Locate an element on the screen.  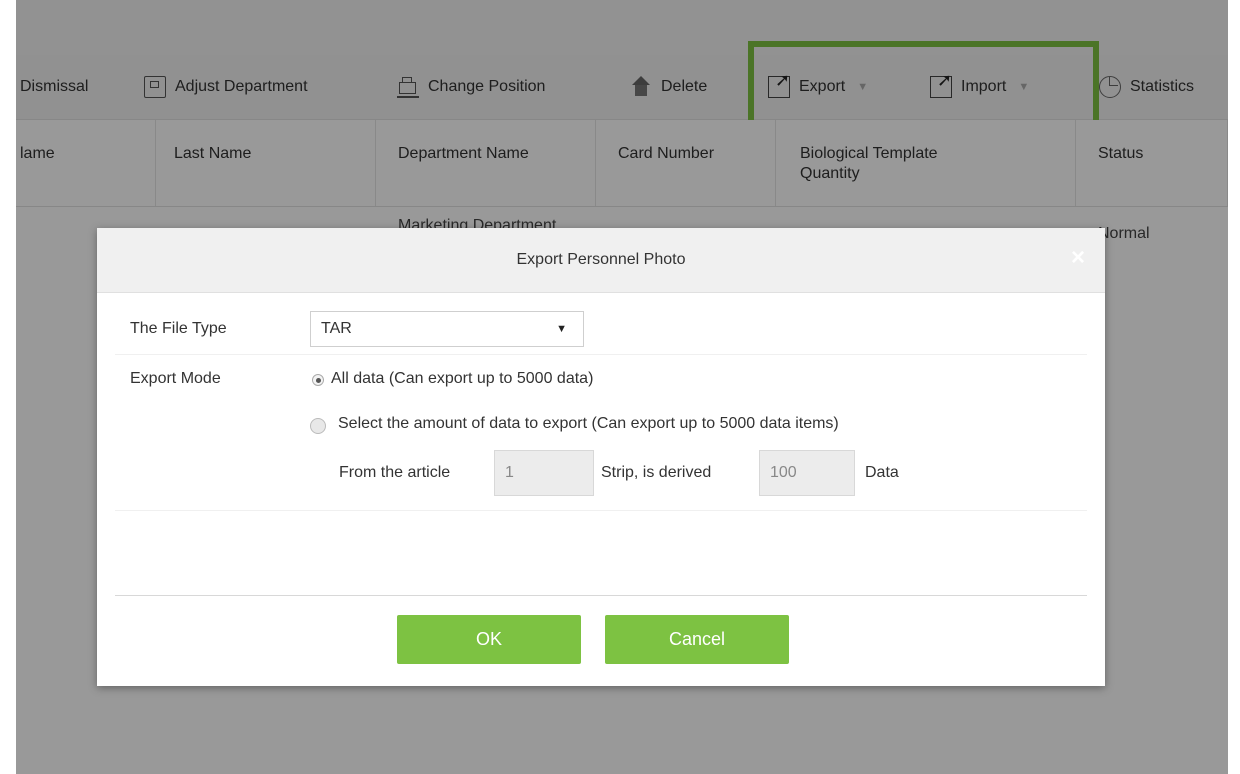
data-count-input: 100 is located at coordinates (807, 473).